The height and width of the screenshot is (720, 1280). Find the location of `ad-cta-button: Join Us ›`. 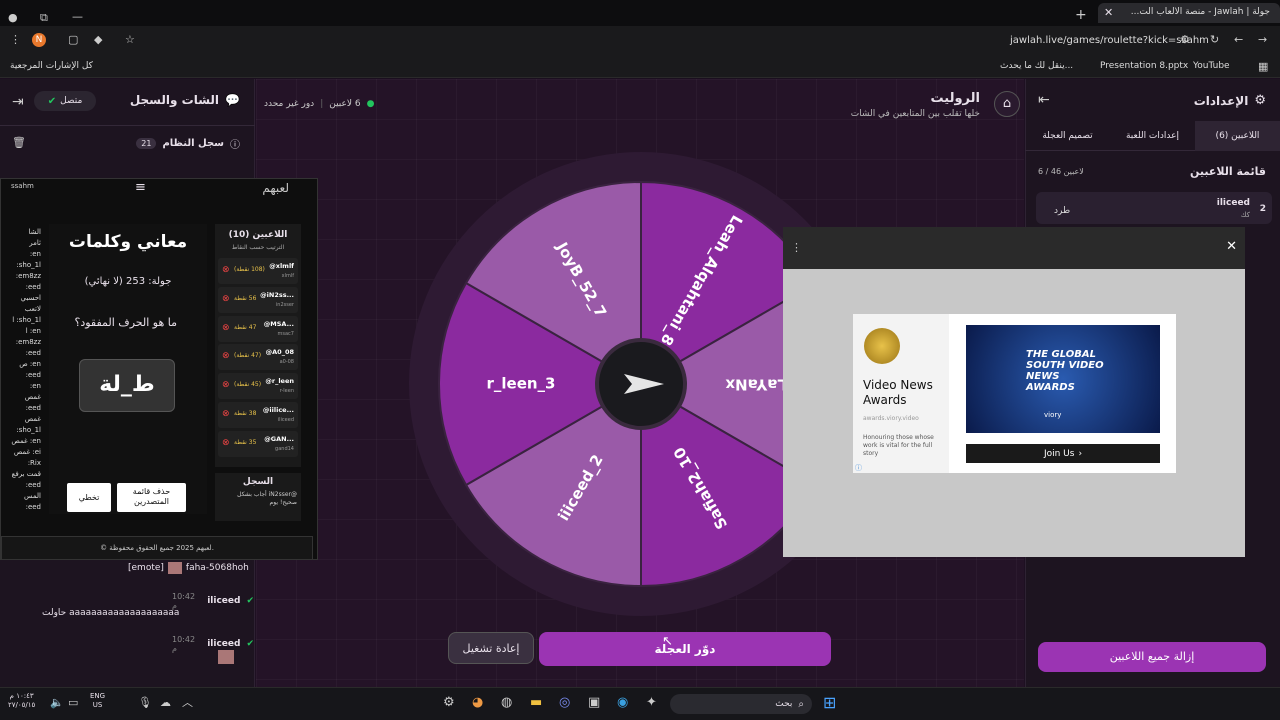

ad-cta-button: Join Us › is located at coordinates (1063, 453).